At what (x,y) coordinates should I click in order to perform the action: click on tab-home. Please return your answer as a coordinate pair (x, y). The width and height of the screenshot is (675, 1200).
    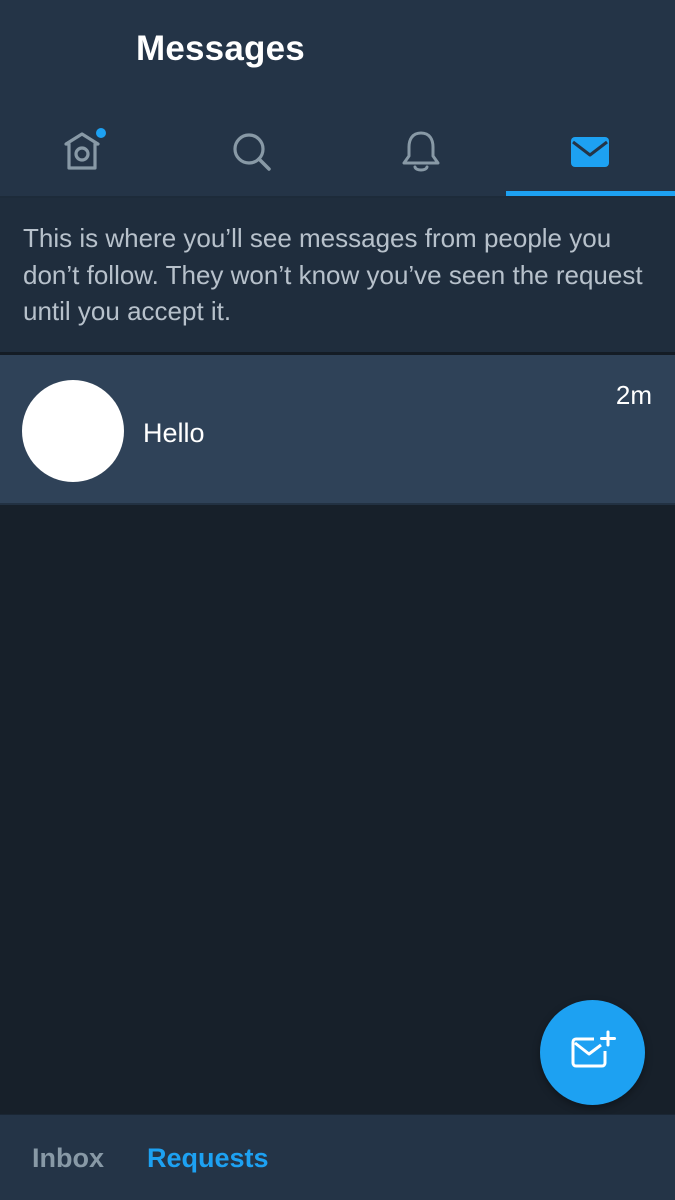
    Looking at the image, I should click on (84, 152).